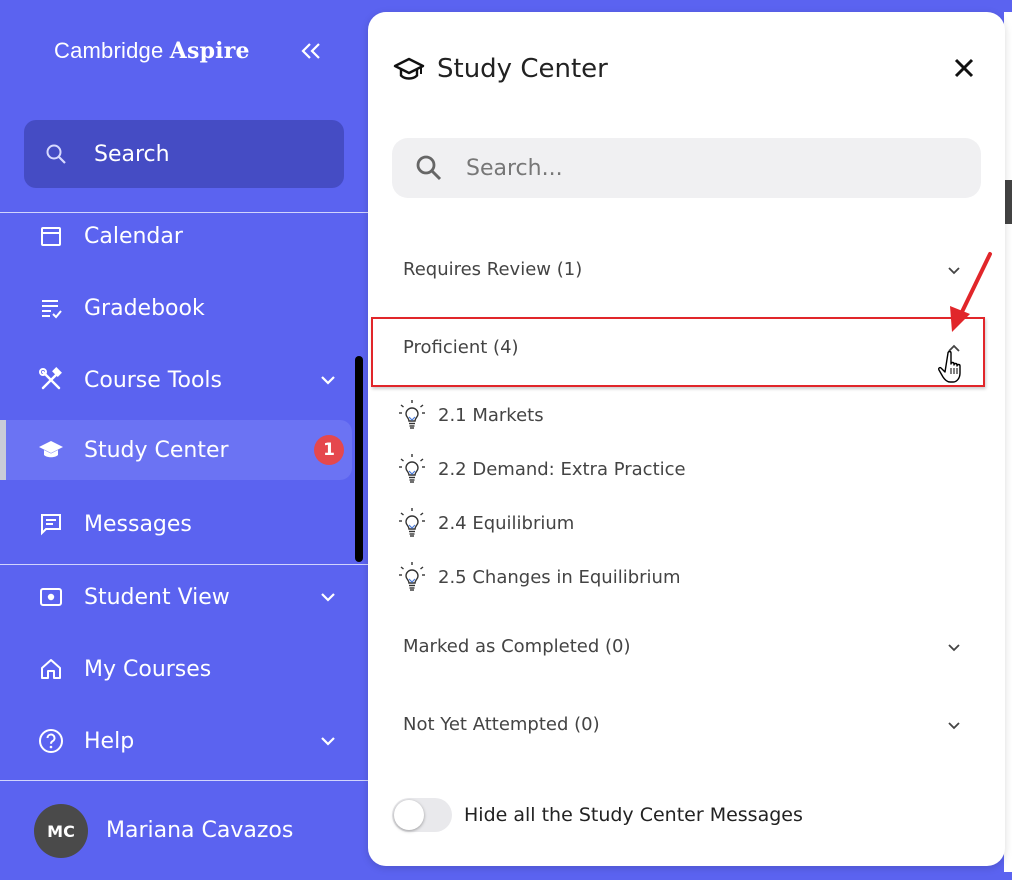 The height and width of the screenshot is (880, 1012). Describe the element at coordinates (148, 669) in the screenshot. I see `sidebar-item-label: My Courses` at that location.